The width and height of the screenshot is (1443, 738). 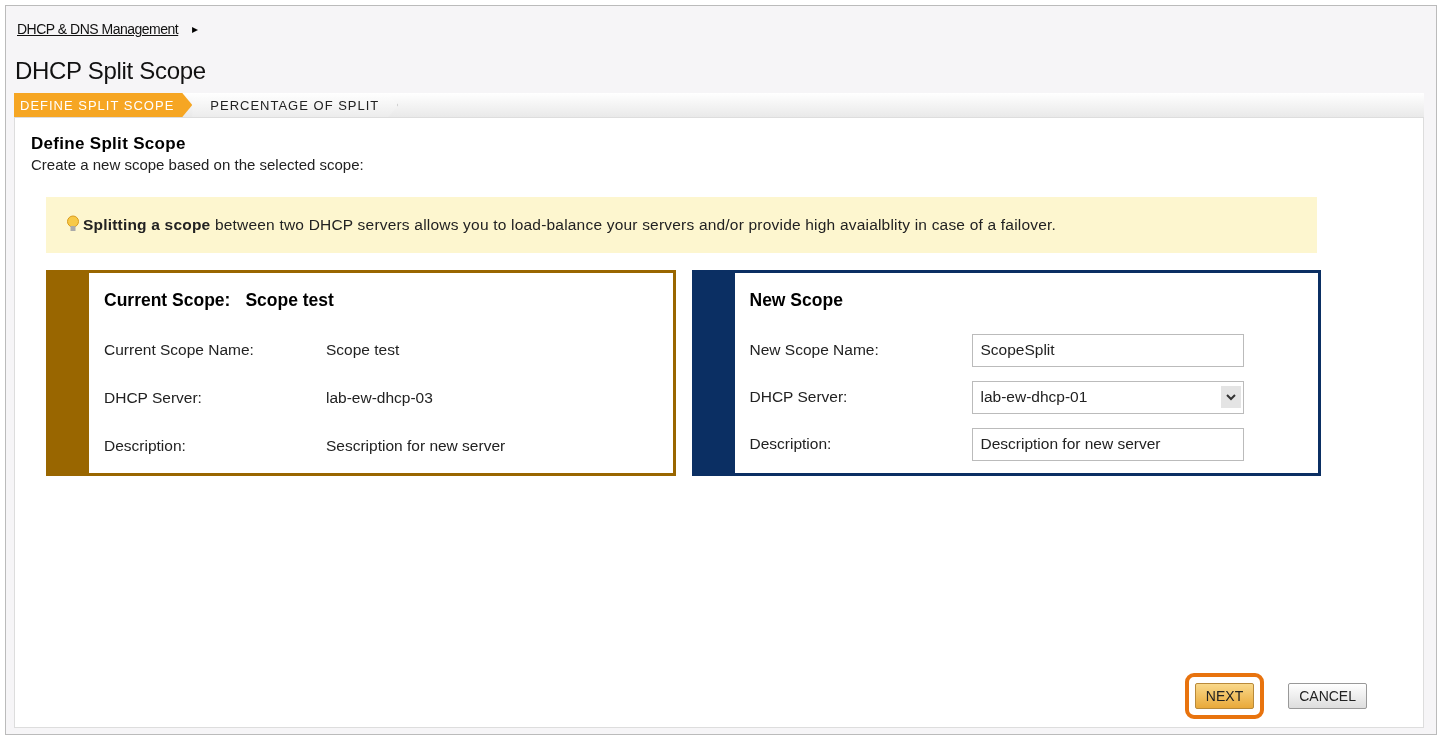 What do you see at coordinates (1107, 350) in the screenshot?
I see `input-field: ScopeSplit` at bounding box center [1107, 350].